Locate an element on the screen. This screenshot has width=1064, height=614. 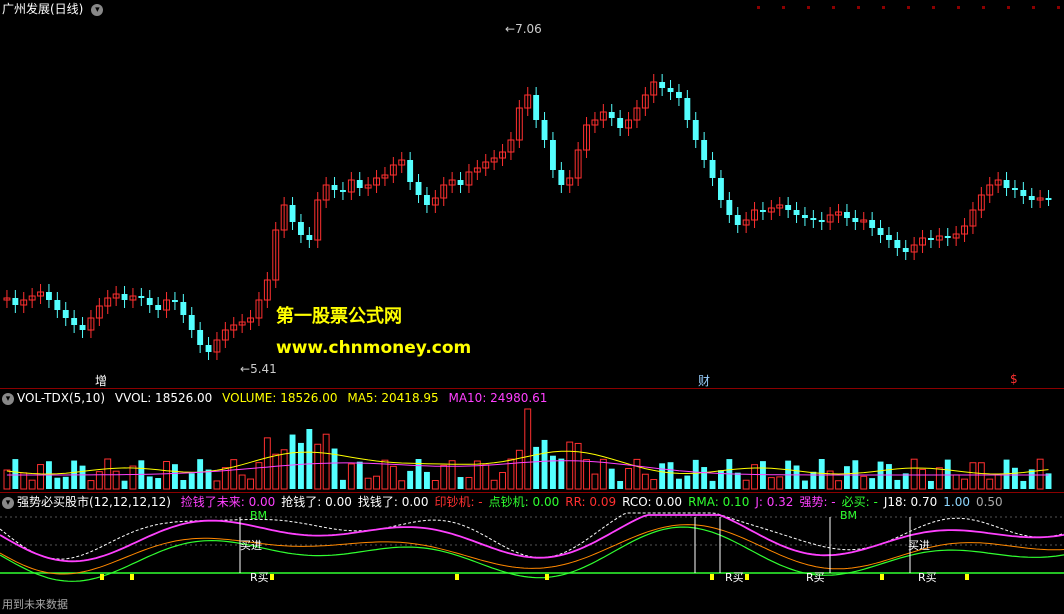
indicator-value: 点钞机: 0.00 is located at coordinates (524, 502).